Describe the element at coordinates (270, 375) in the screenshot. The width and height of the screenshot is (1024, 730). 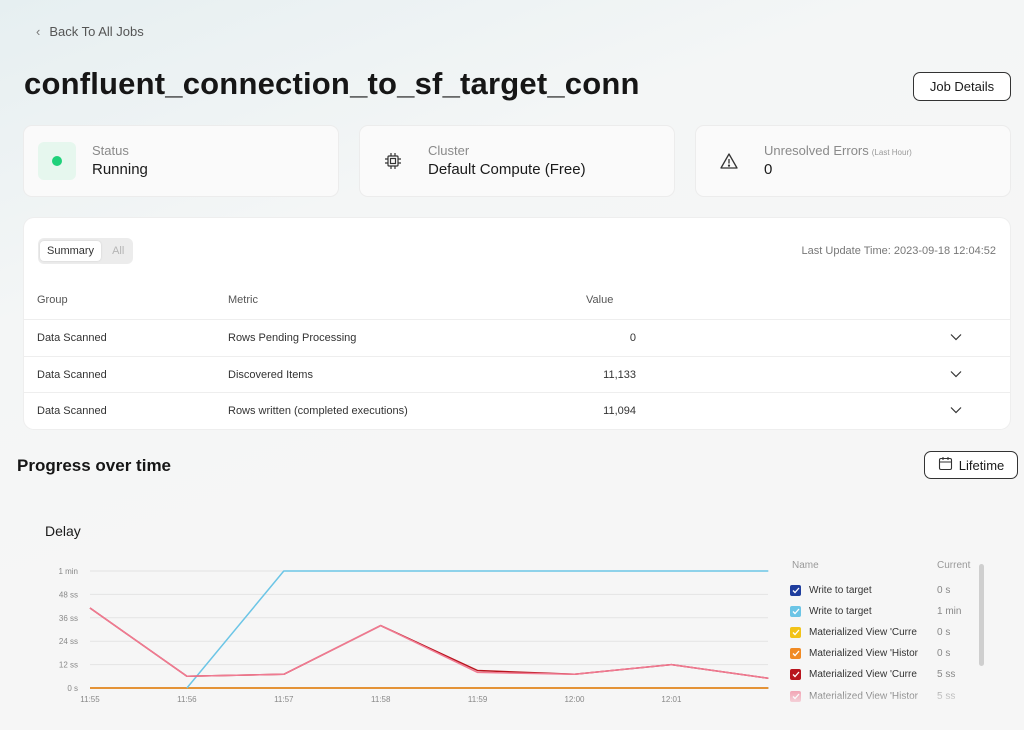
I see `row-metric: Discovered Items` at that location.